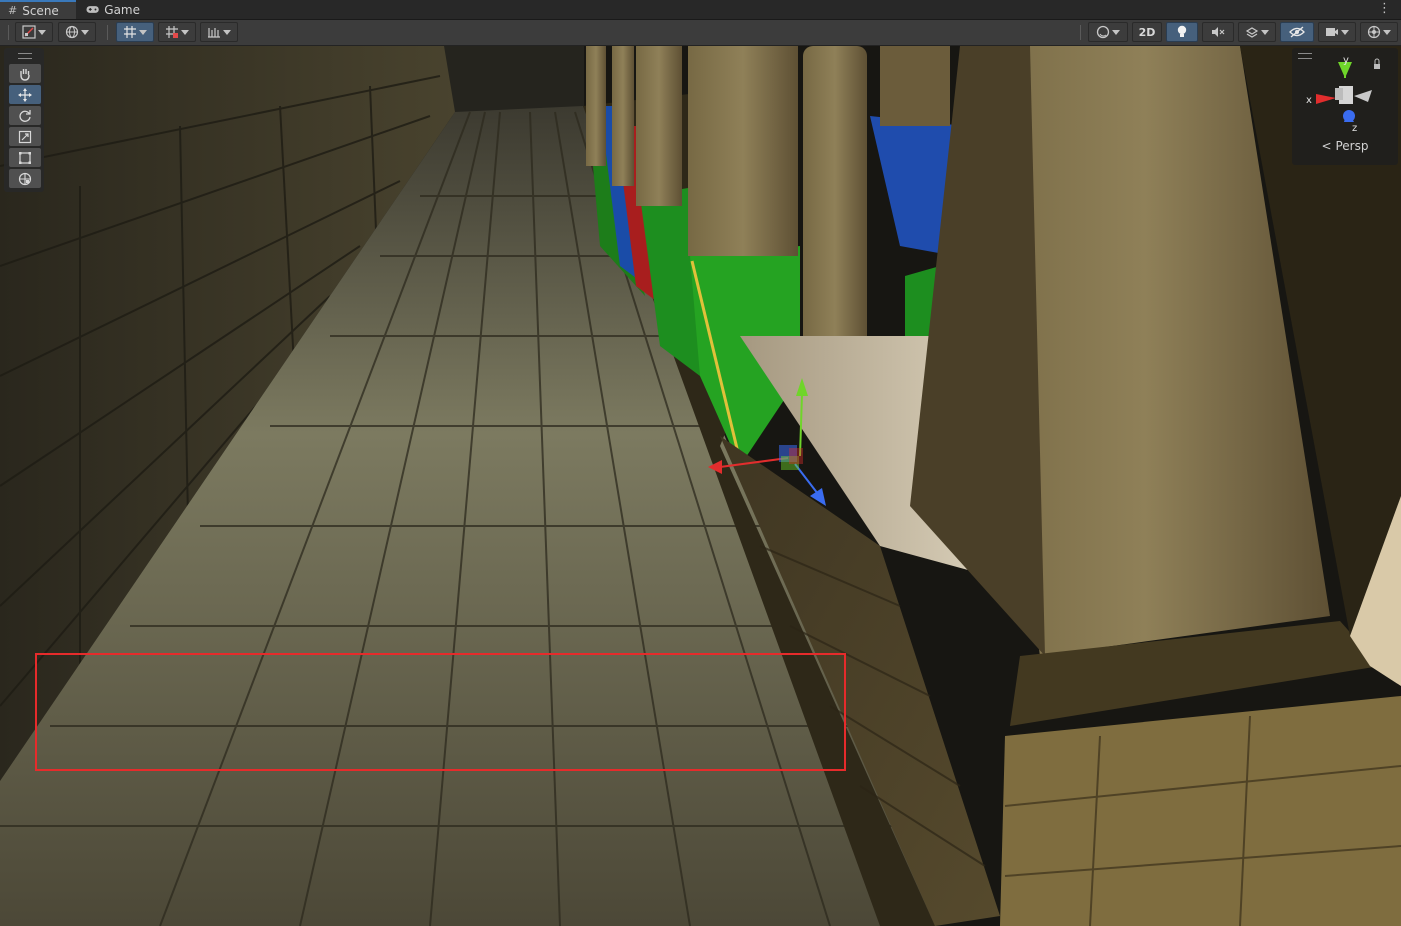 The height and width of the screenshot is (926, 1401). I want to click on axis-z-label: z, so click(1354, 128).